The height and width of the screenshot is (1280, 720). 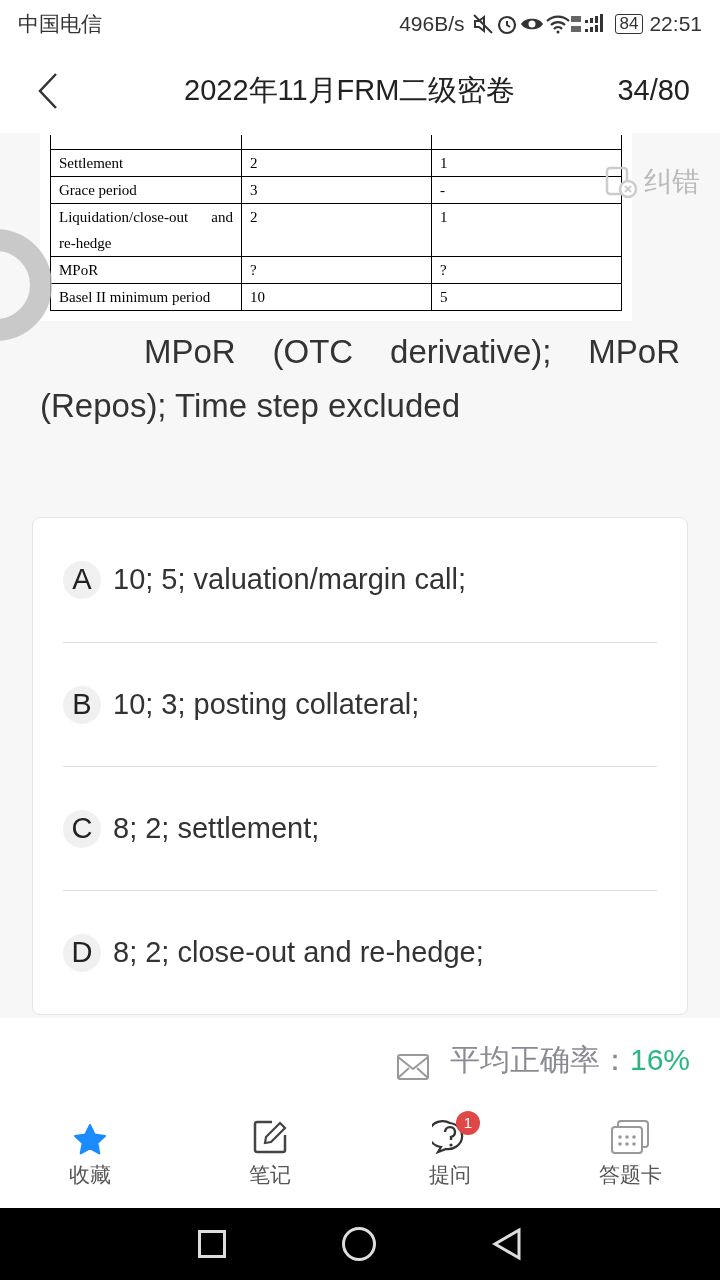 What do you see at coordinates (298, 952) in the screenshot?
I see `option-text: 8; 2; close-out and re-hedge;` at bounding box center [298, 952].